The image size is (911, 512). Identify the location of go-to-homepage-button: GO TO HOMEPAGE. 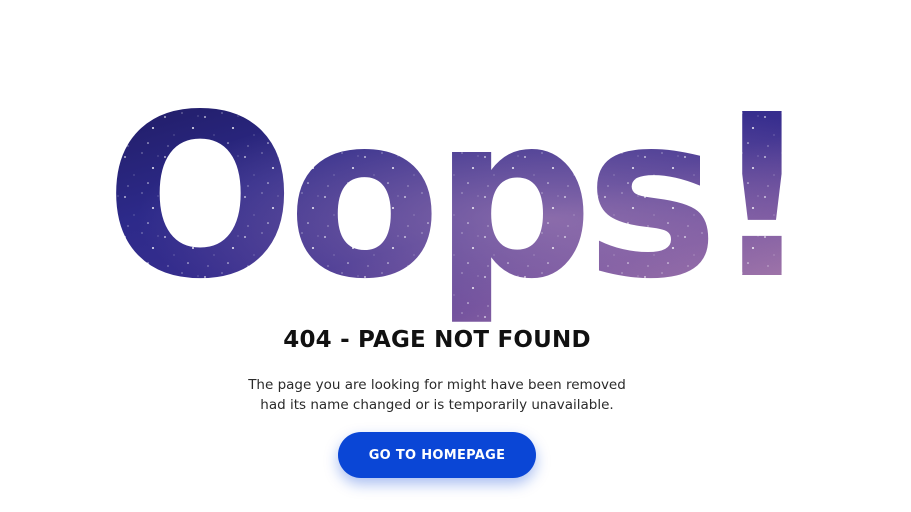
(437, 455).